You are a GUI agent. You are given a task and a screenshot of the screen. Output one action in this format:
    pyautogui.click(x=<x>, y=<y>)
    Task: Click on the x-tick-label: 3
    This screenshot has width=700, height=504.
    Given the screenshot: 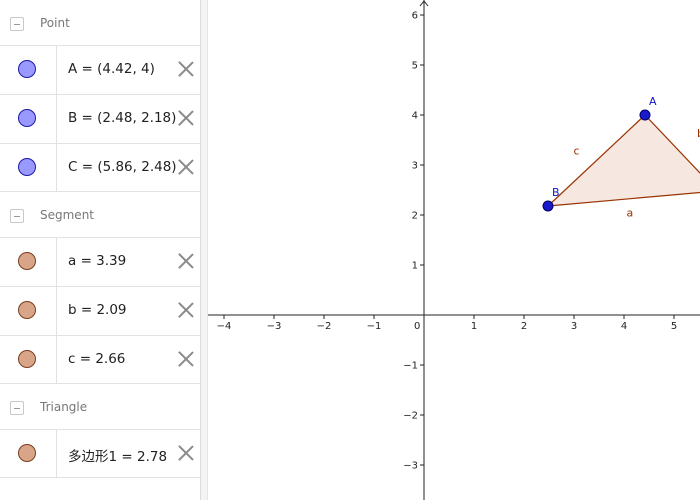 What is the action you would take?
    pyautogui.click(x=574, y=326)
    